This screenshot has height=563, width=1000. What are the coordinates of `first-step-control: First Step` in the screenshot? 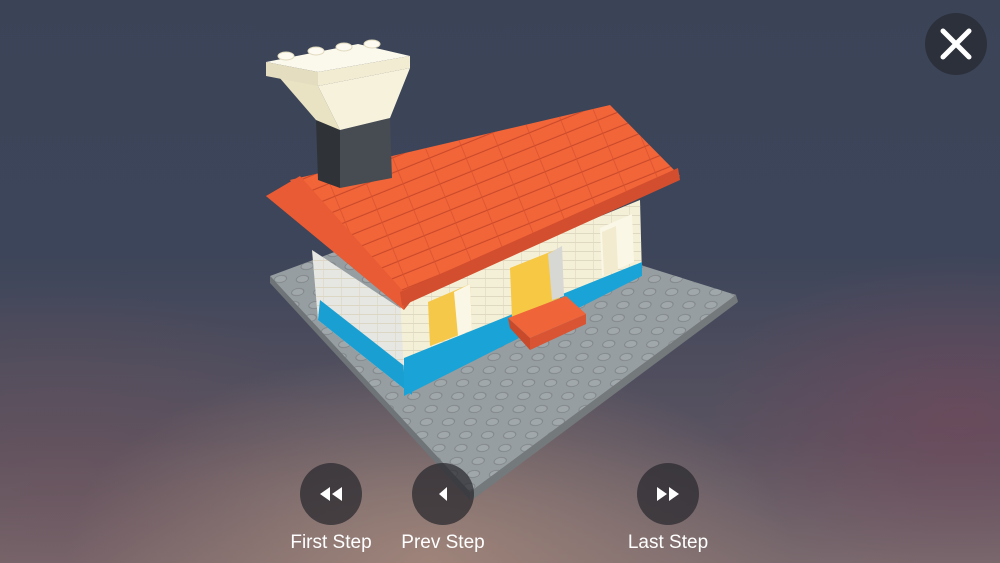 It's located at (331, 508).